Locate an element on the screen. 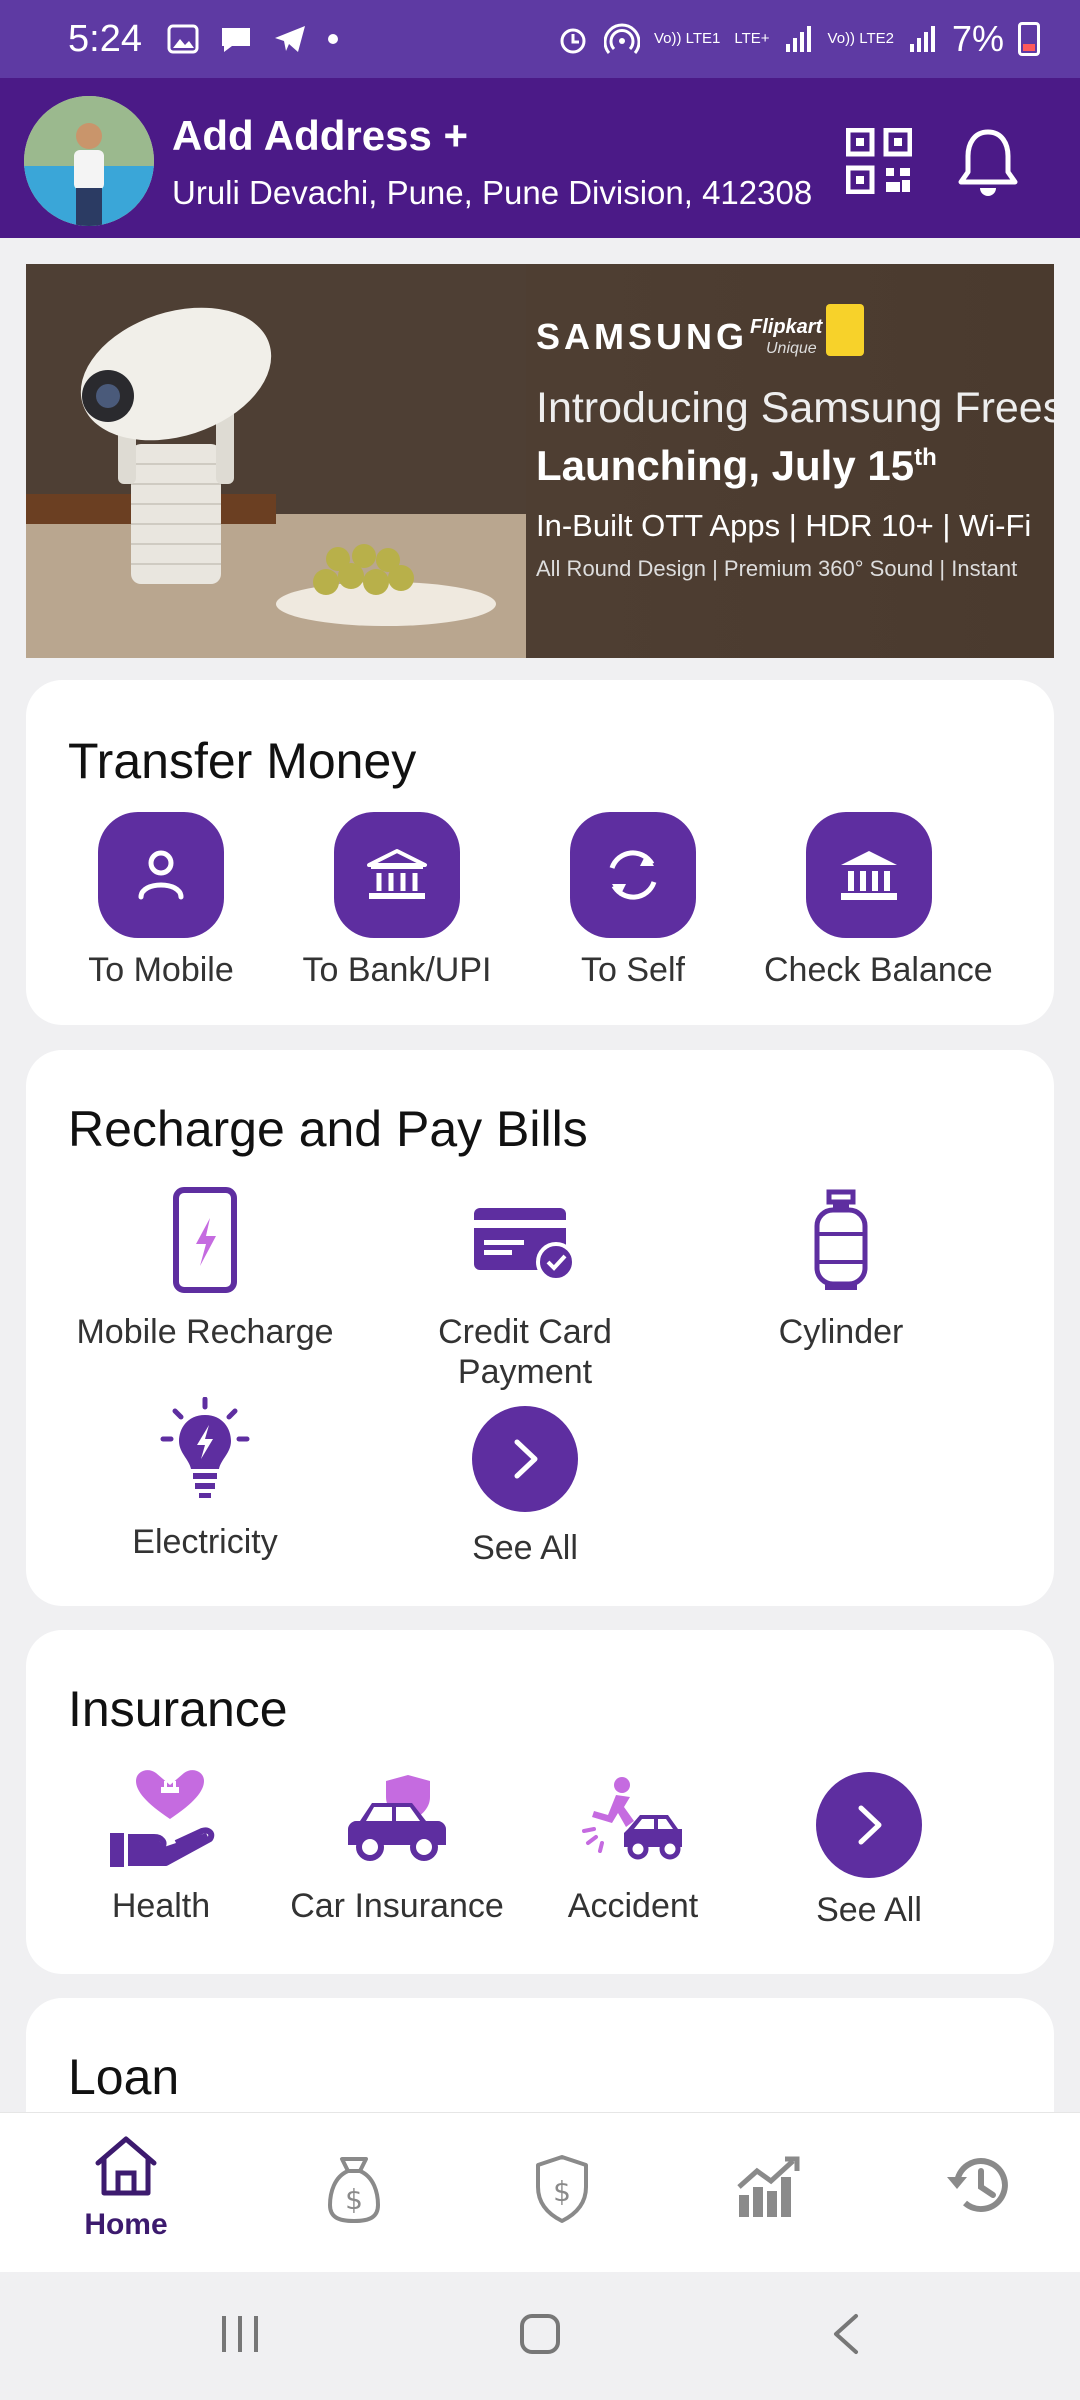 The width and height of the screenshot is (1080, 2400). mobile-recharge-icon is located at coordinates (205, 1240).